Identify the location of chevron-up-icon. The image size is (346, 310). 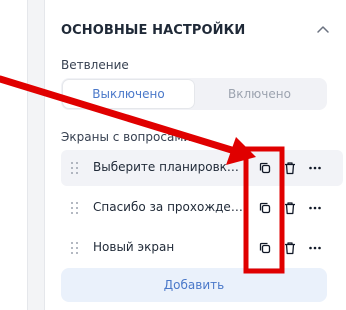
(323, 30).